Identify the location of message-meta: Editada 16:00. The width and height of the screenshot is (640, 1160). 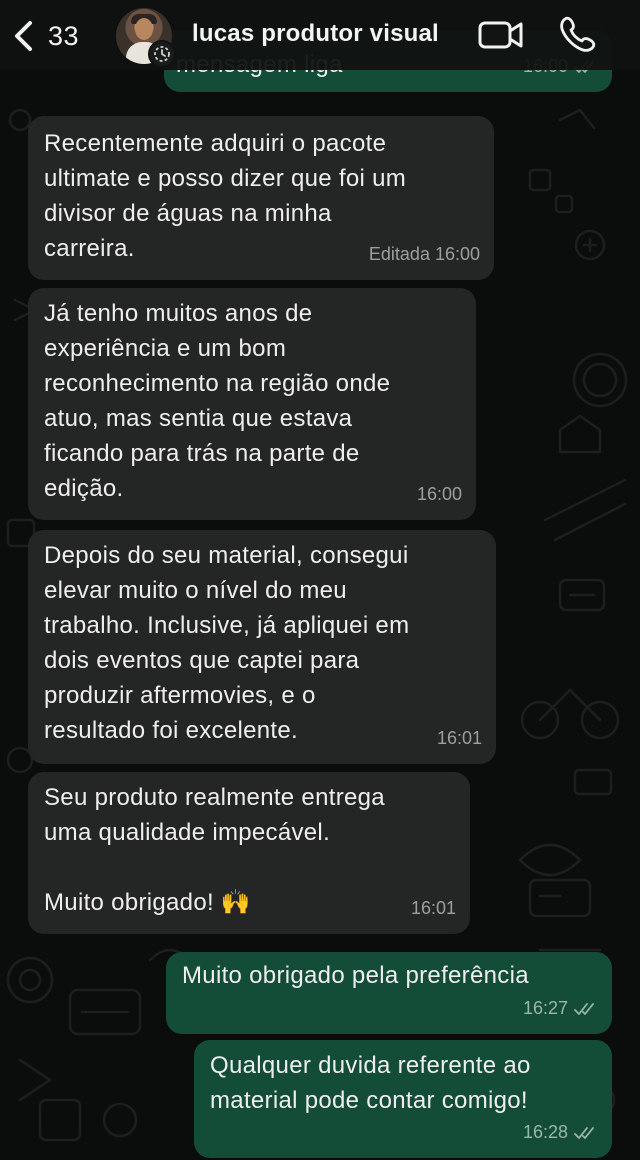
(424, 254).